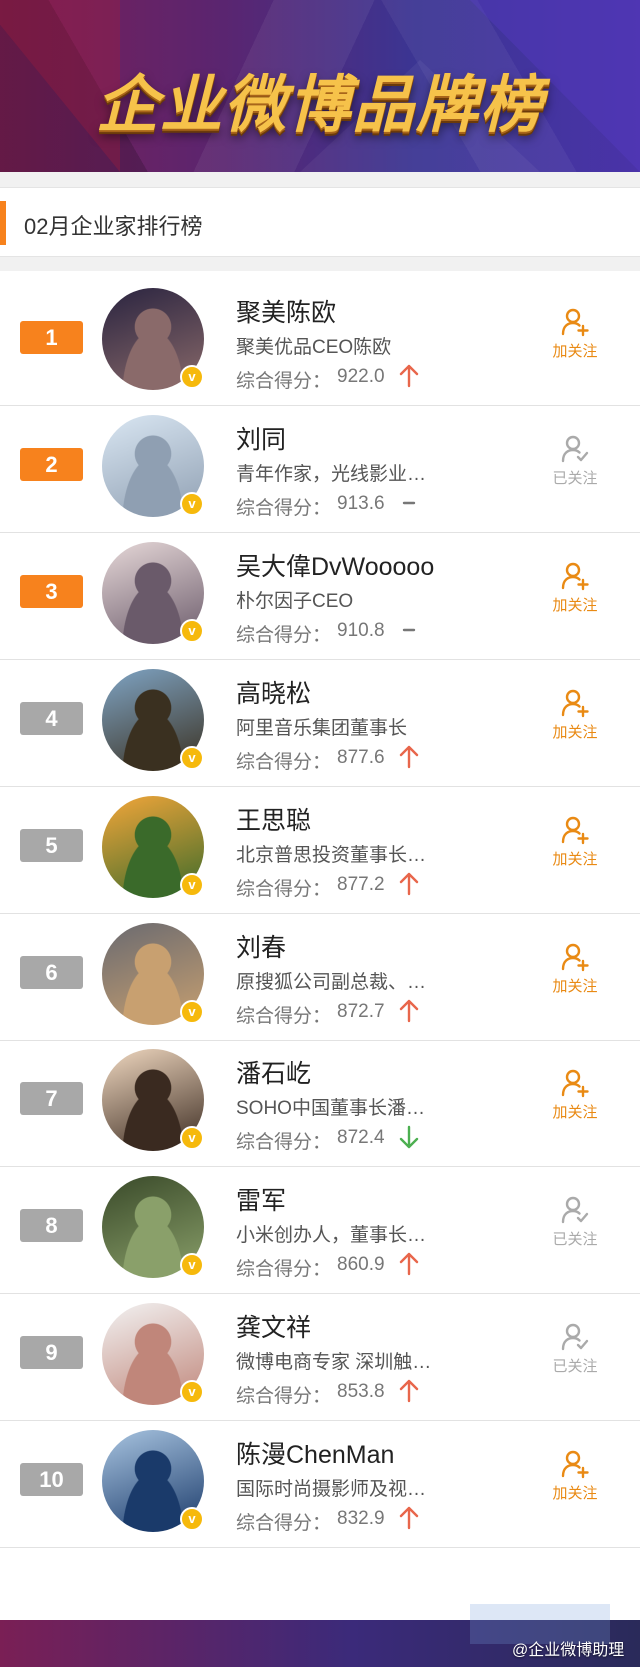  Describe the element at coordinates (261, 438) in the screenshot. I see `user-name: 刘同` at that location.